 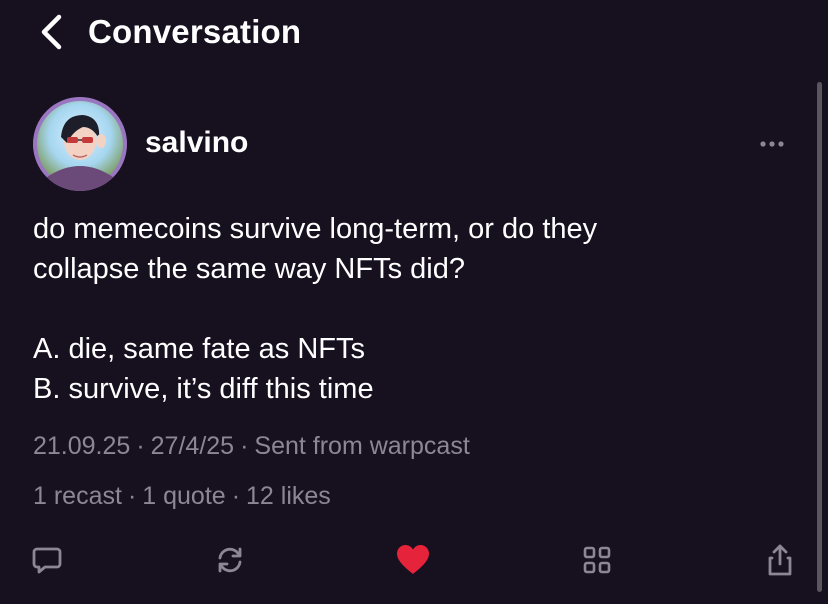 I want to click on quote-count: 1 quote, so click(x=183, y=496).